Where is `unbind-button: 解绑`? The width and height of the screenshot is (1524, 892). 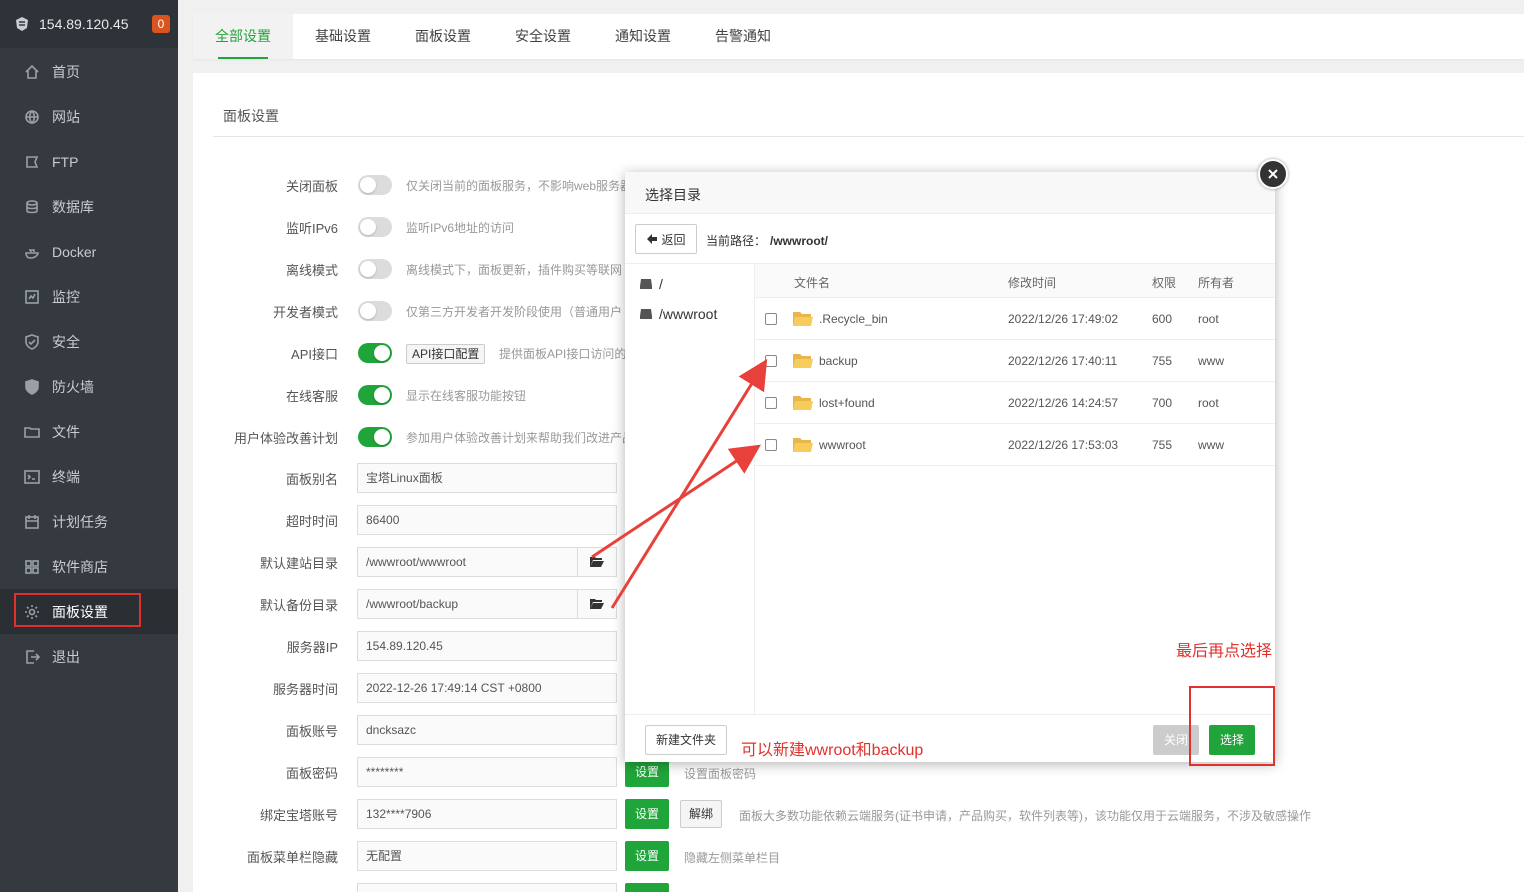
unbind-button: 解绑 is located at coordinates (701, 814).